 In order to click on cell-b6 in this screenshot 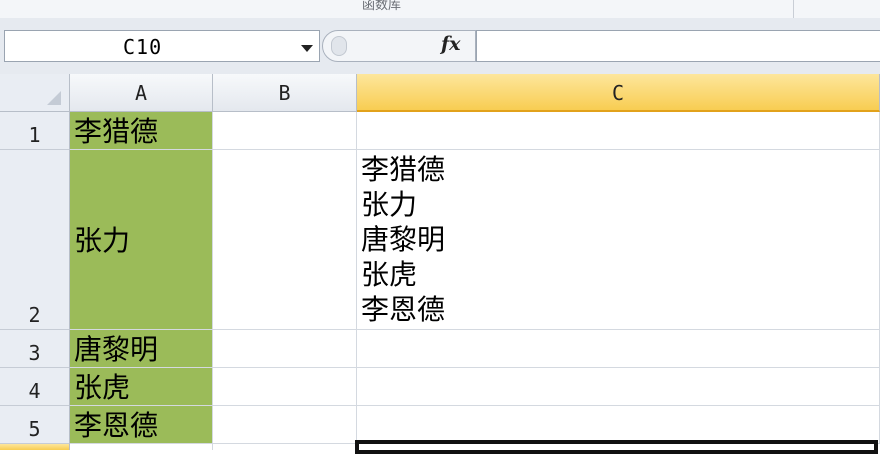, I will do `click(285, 447)`.